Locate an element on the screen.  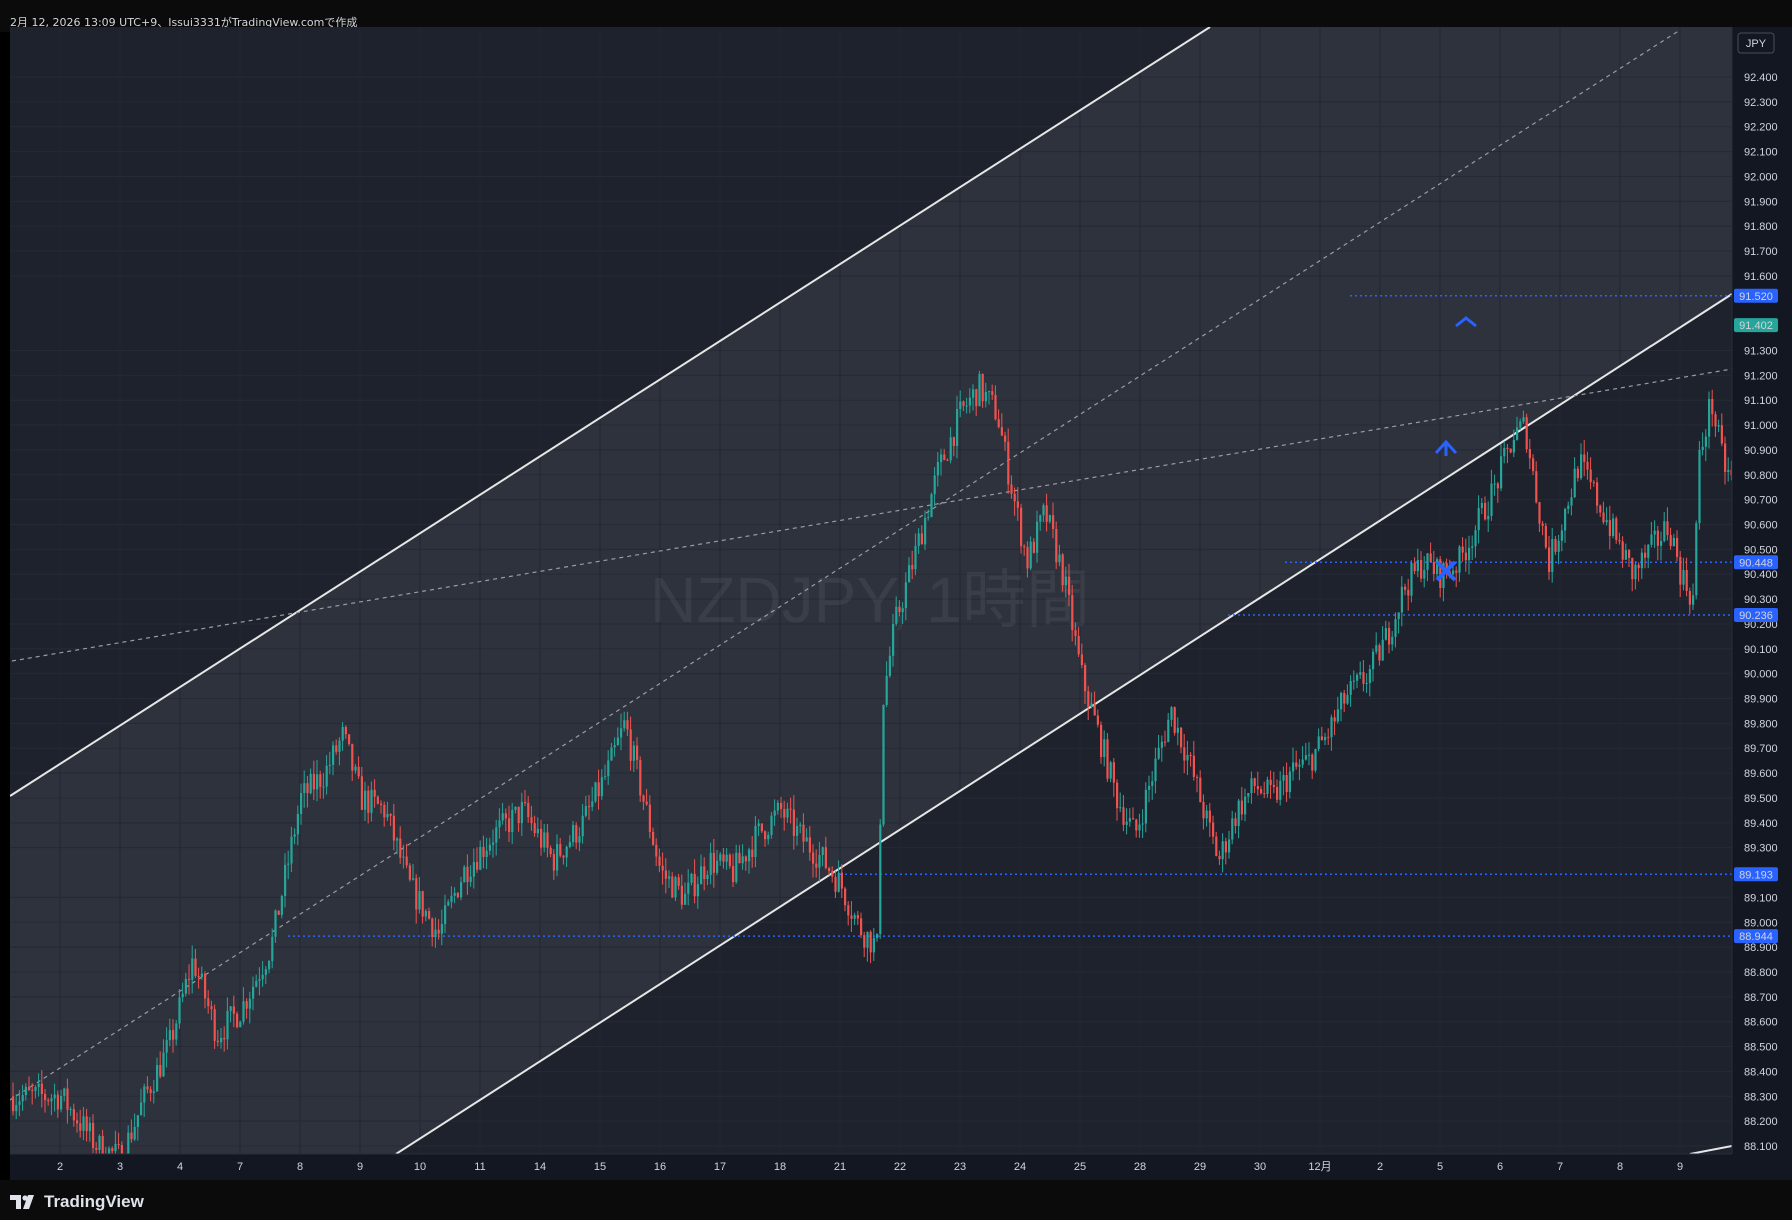
footer-bar is located at coordinates (896, 1200).